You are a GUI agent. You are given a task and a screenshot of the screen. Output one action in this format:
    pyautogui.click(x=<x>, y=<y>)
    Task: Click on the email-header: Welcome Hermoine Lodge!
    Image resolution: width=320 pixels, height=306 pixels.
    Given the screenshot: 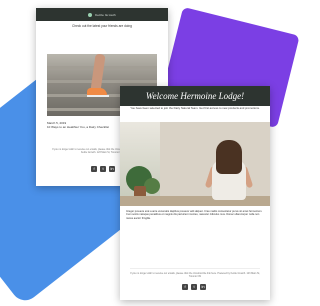 What is the action you would take?
    pyautogui.click(x=195, y=96)
    